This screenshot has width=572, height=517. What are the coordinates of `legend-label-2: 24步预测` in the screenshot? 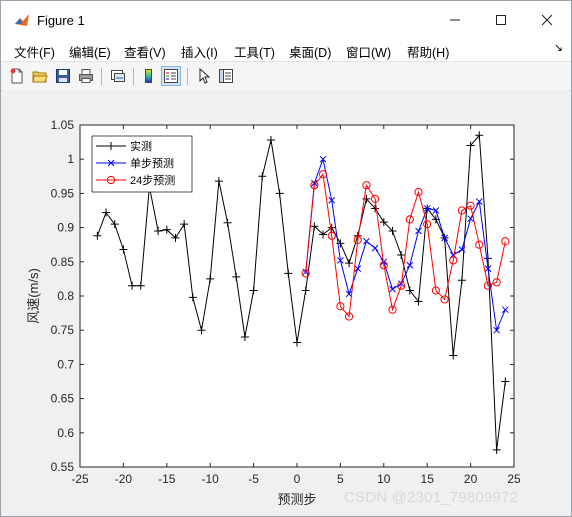 It's located at (152, 180).